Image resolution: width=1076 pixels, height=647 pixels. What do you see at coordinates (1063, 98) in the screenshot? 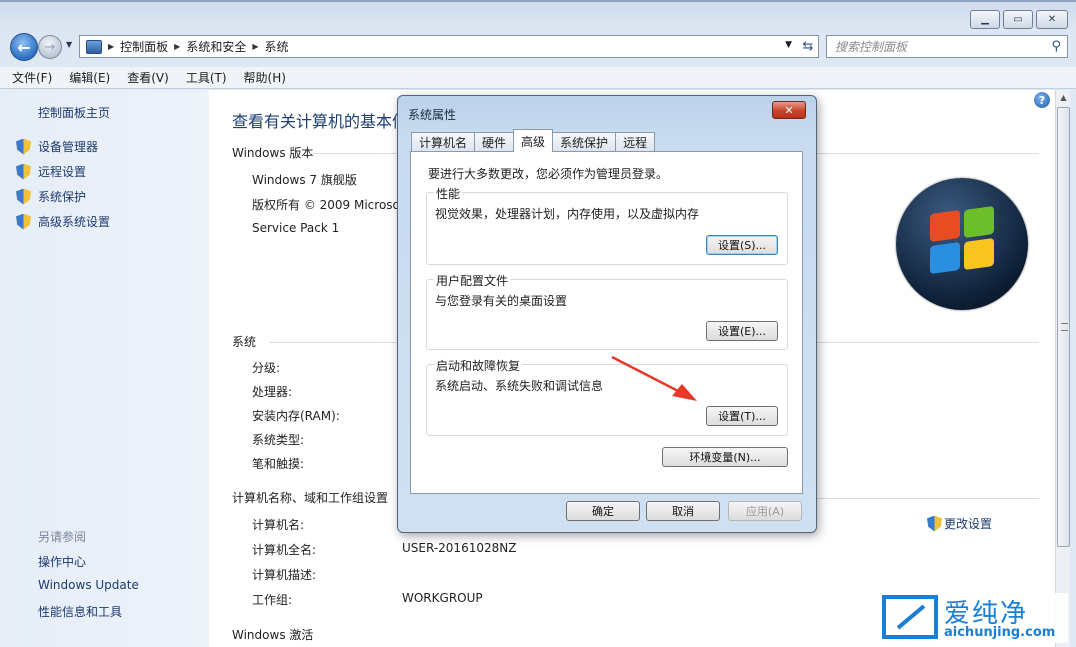
I see `scroll-up-icon: ▲` at bounding box center [1063, 98].